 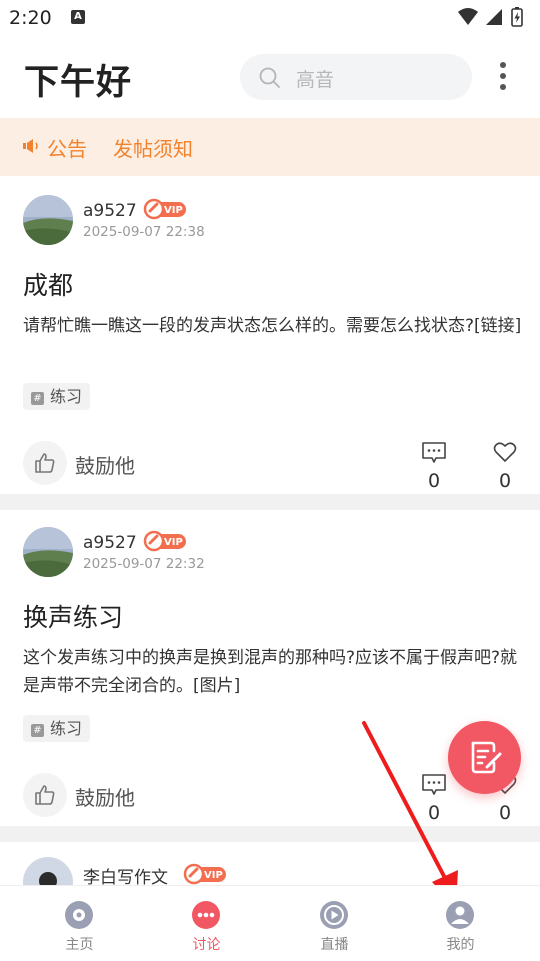 I want to click on nav-live: 直播, so click(x=334, y=923).